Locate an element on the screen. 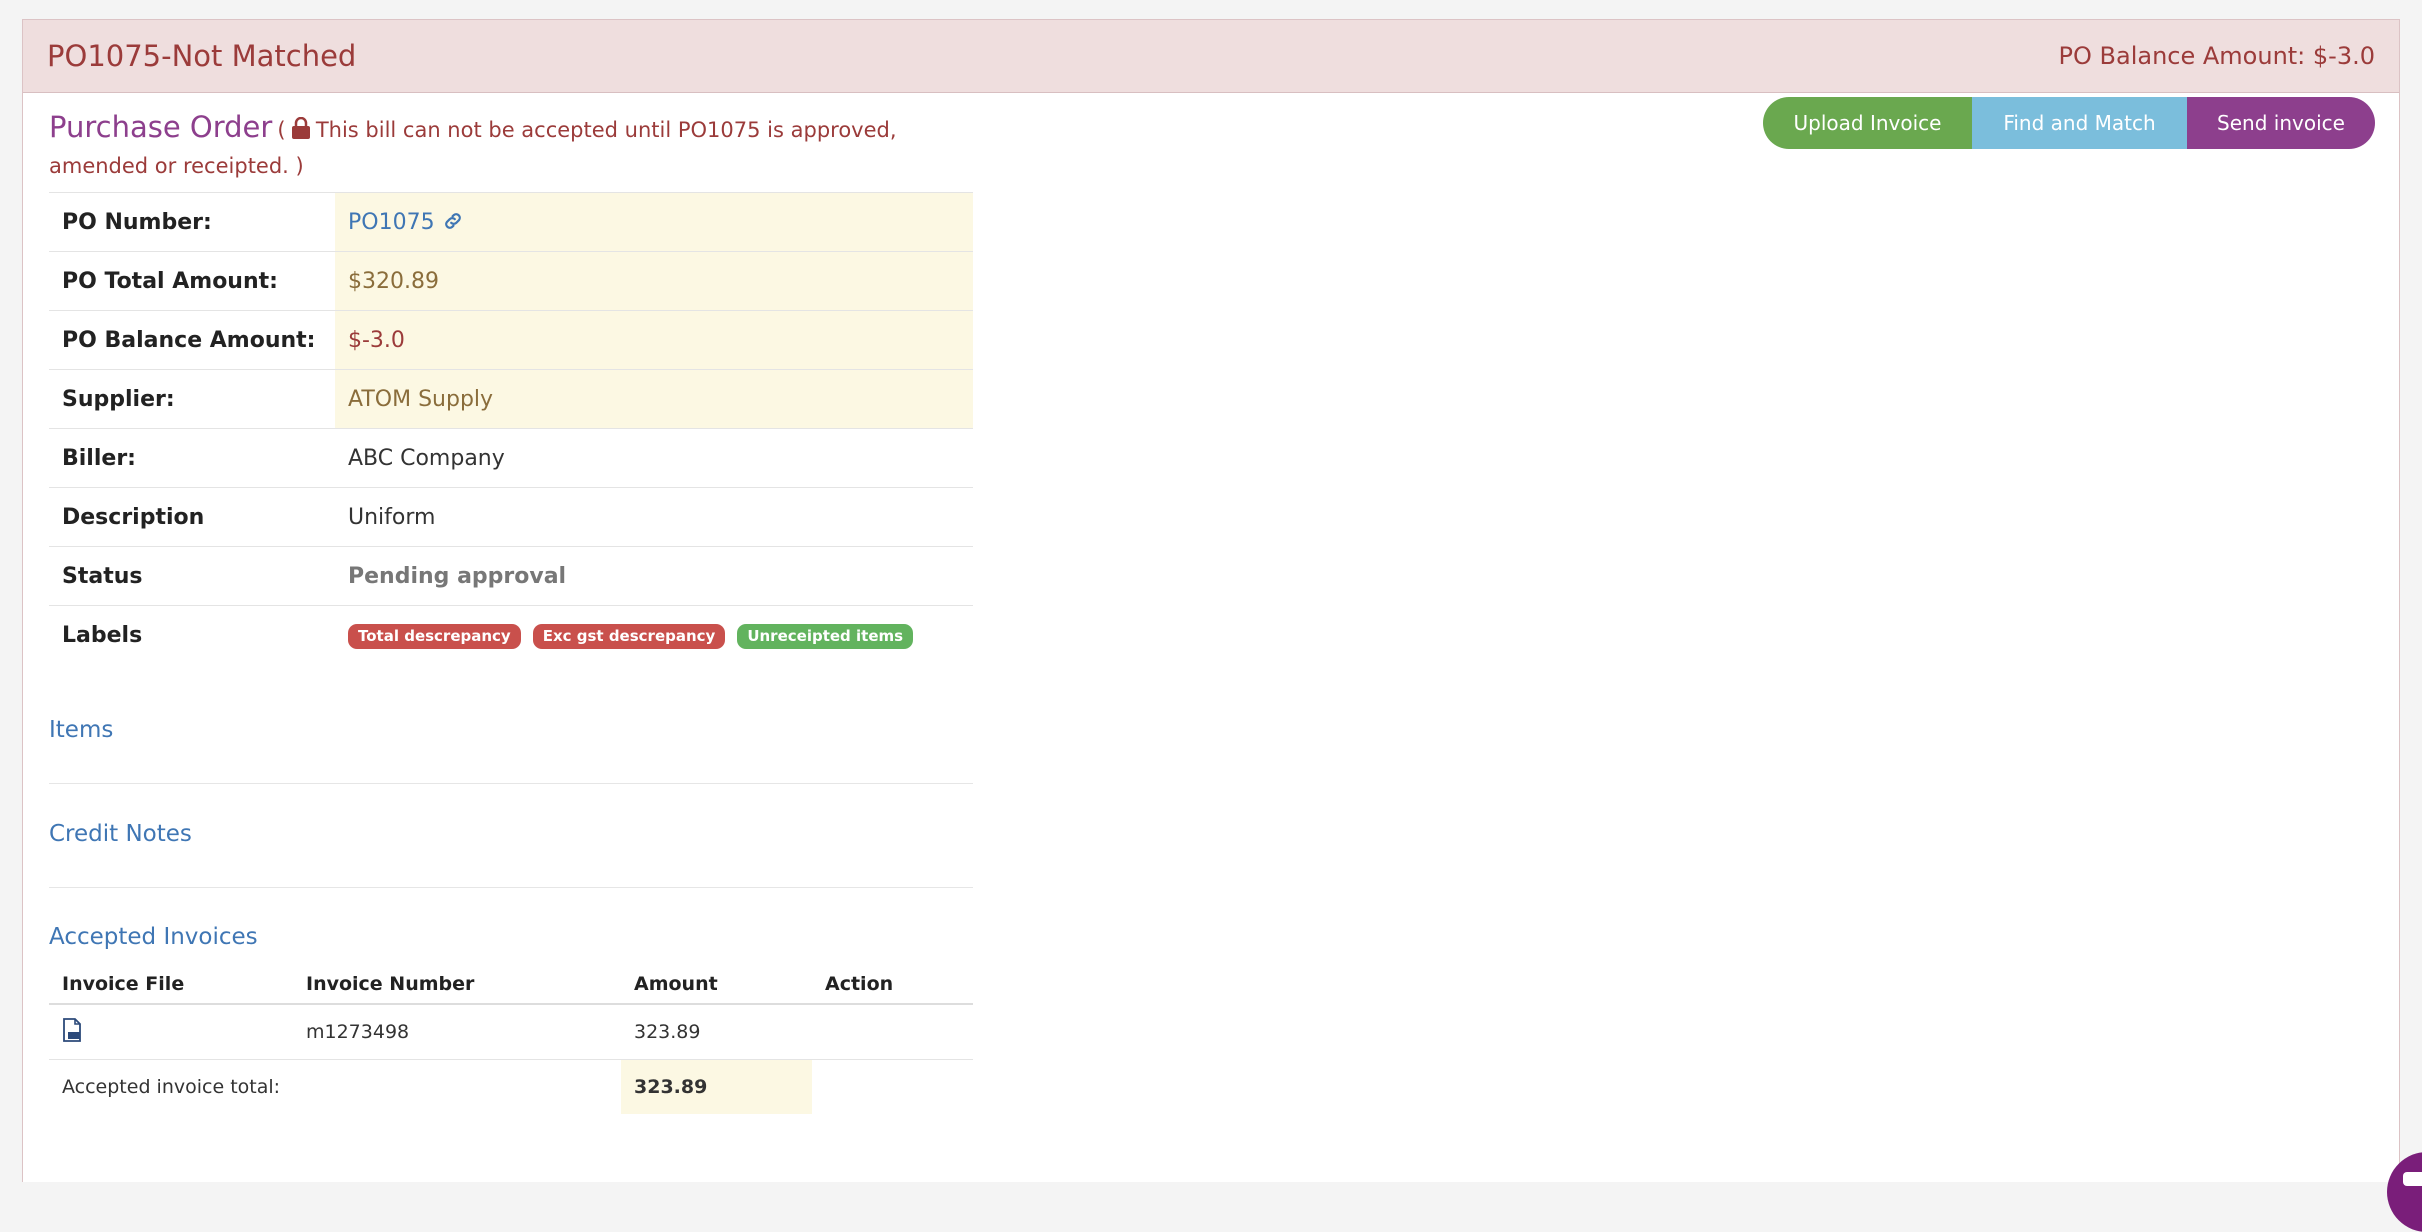  detail-row-status: Status Pending approval is located at coordinates (511, 576).